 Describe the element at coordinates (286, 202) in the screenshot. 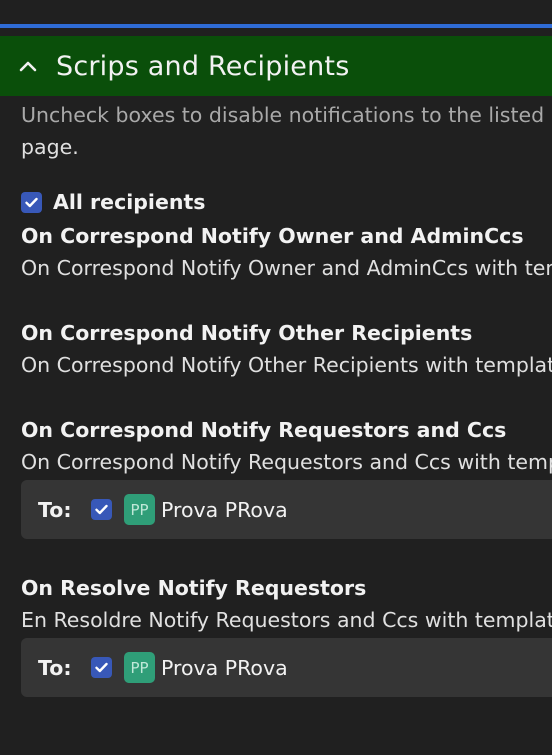

I see `all-recipients-row: All recipients` at that location.